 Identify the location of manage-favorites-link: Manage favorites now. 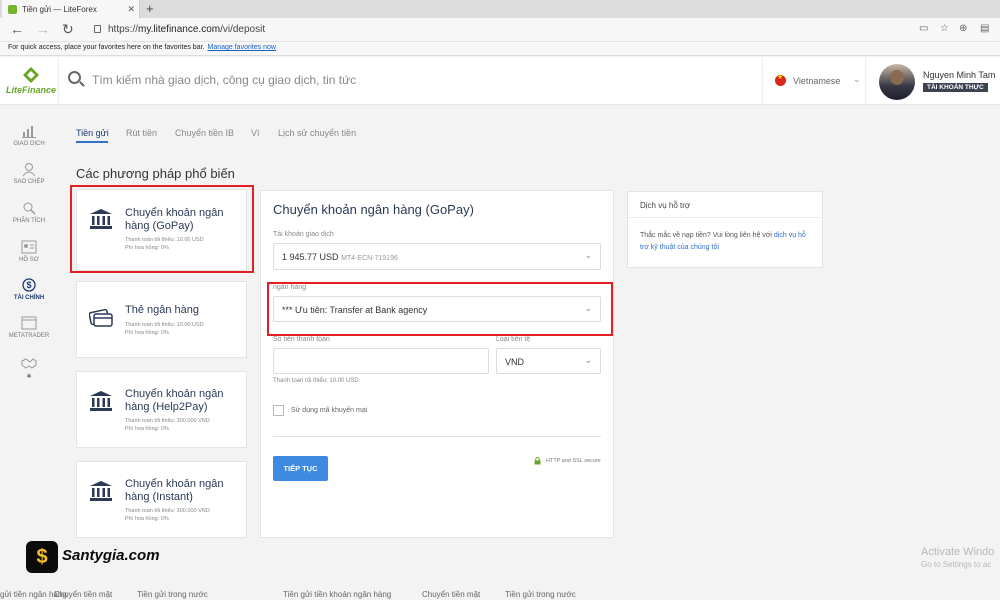
(242, 47).